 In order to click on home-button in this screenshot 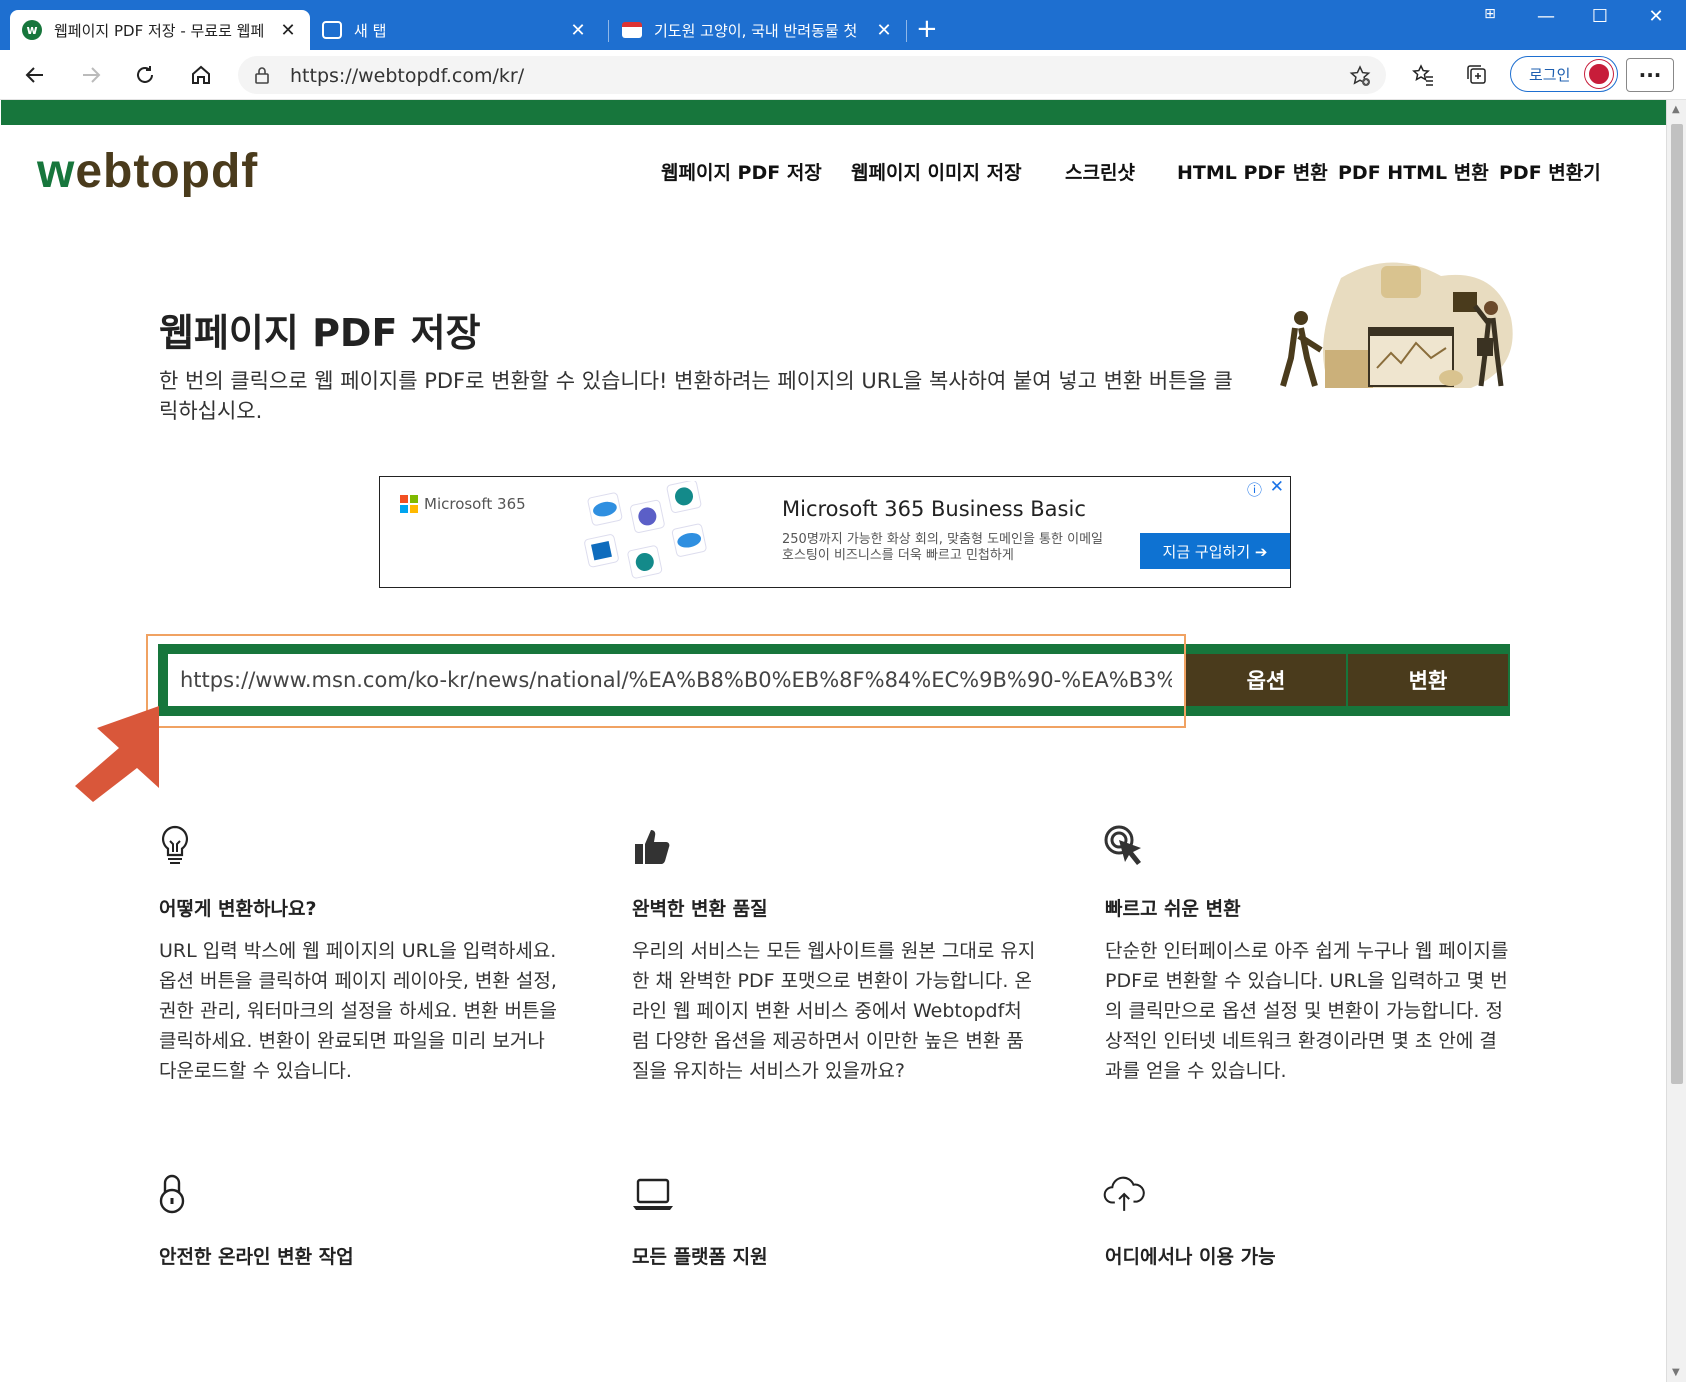, I will do `click(201, 75)`.